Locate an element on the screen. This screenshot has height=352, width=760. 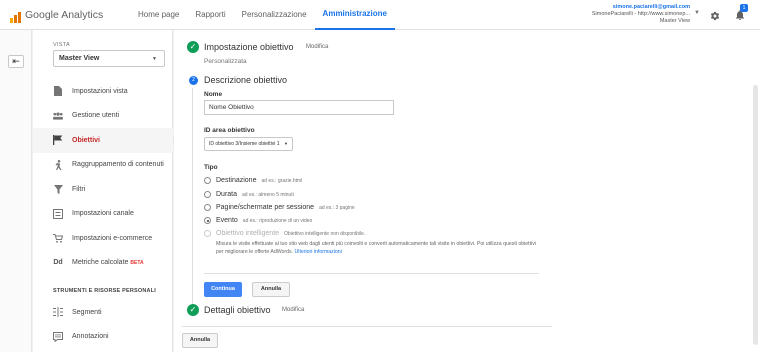
gear-icon is located at coordinates (715, 14).